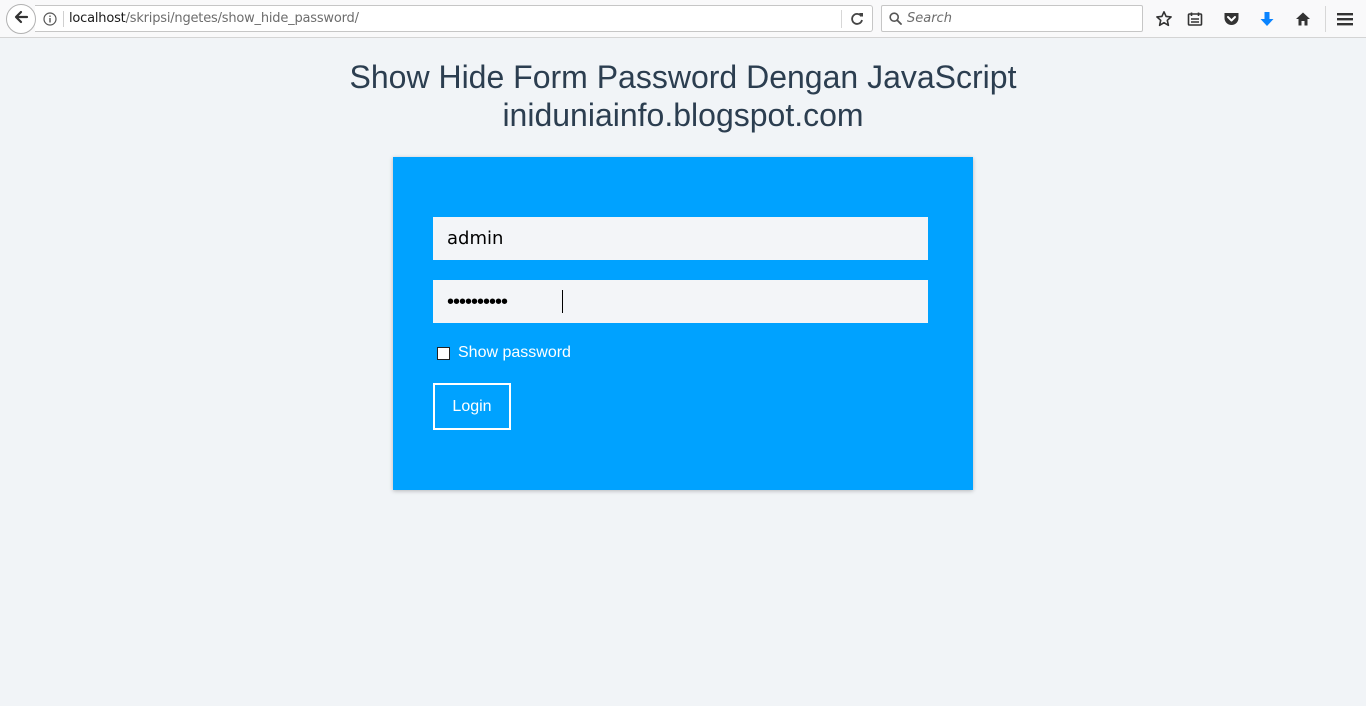  Describe the element at coordinates (1325, 19) in the screenshot. I see `toolbar-separator` at that location.